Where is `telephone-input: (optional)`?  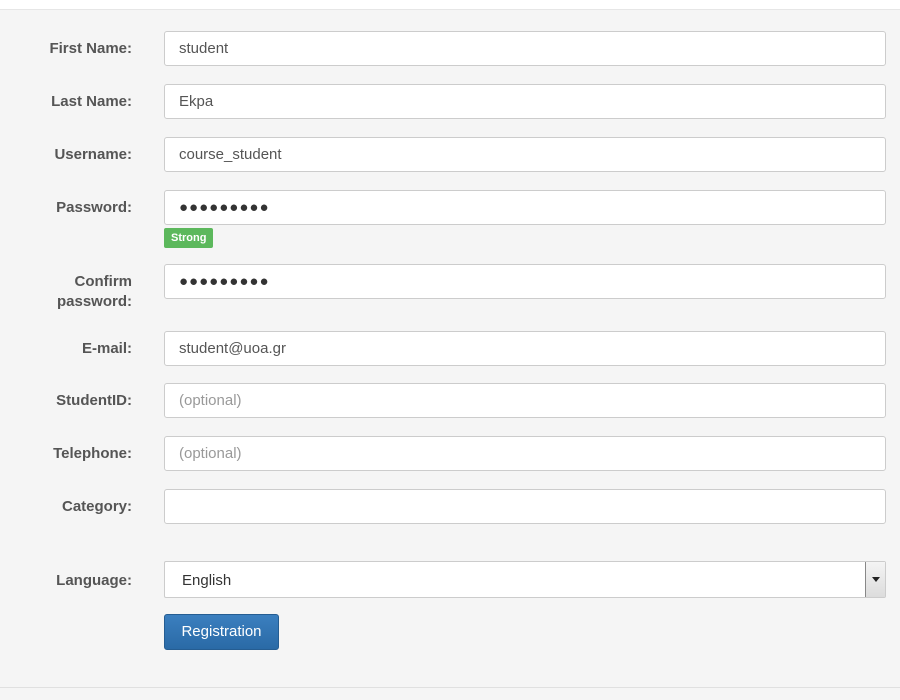 telephone-input: (optional) is located at coordinates (525, 453).